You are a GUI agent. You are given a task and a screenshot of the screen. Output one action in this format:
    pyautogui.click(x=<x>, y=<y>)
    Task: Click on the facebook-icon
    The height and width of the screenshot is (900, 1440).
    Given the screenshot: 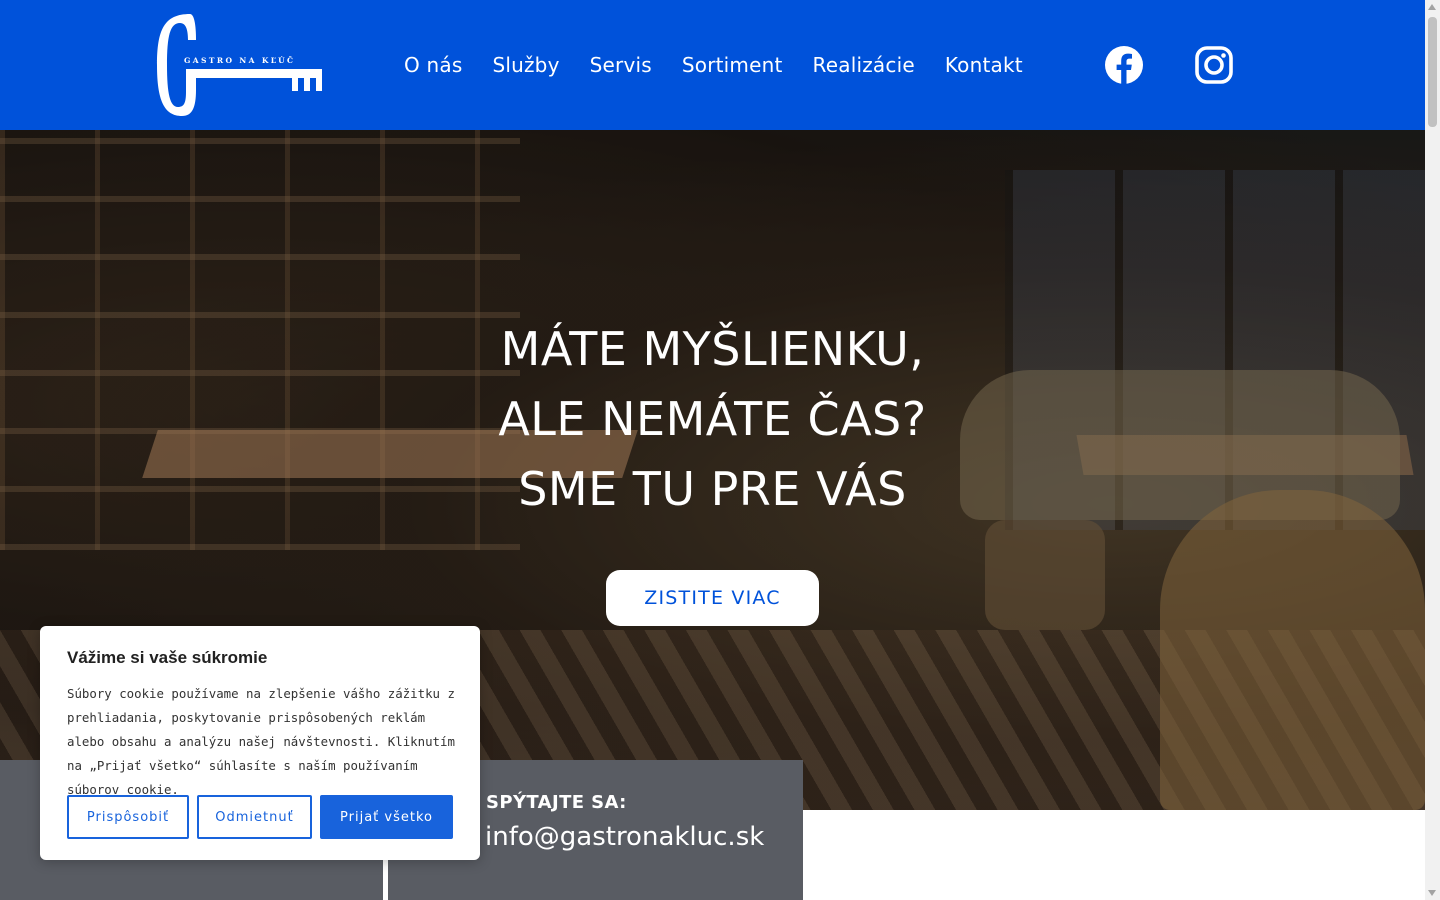 What is the action you would take?
    pyautogui.click(x=1124, y=65)
    